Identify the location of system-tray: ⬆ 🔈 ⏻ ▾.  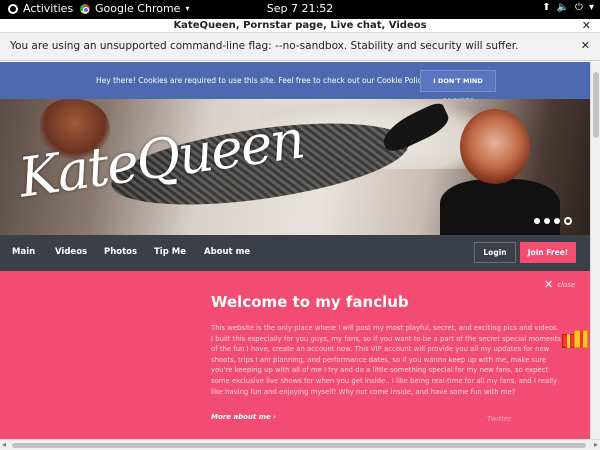
(568, 7).